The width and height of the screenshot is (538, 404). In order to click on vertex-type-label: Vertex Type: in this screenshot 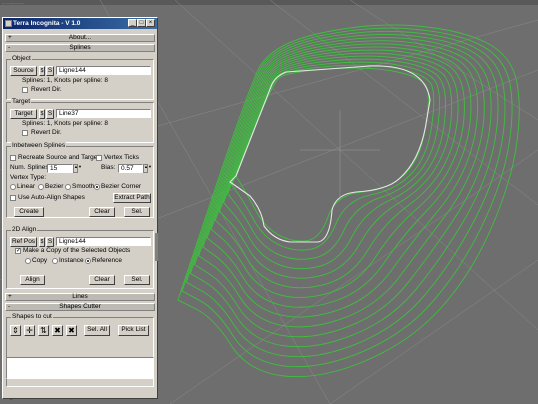, I will do `click(28, 177)`.